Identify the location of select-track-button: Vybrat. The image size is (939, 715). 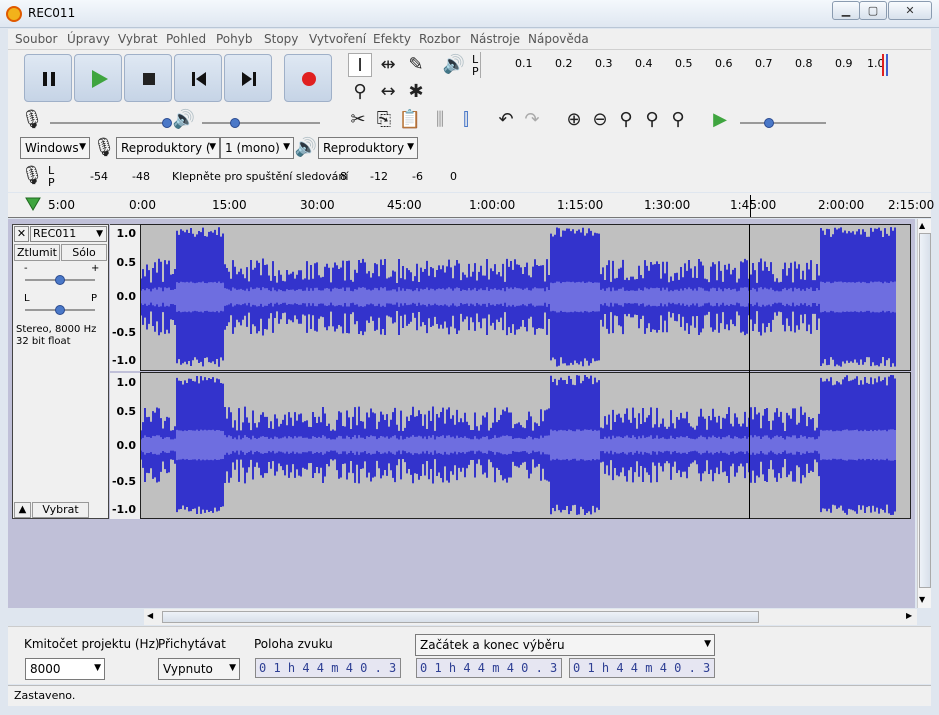
(60, 510).